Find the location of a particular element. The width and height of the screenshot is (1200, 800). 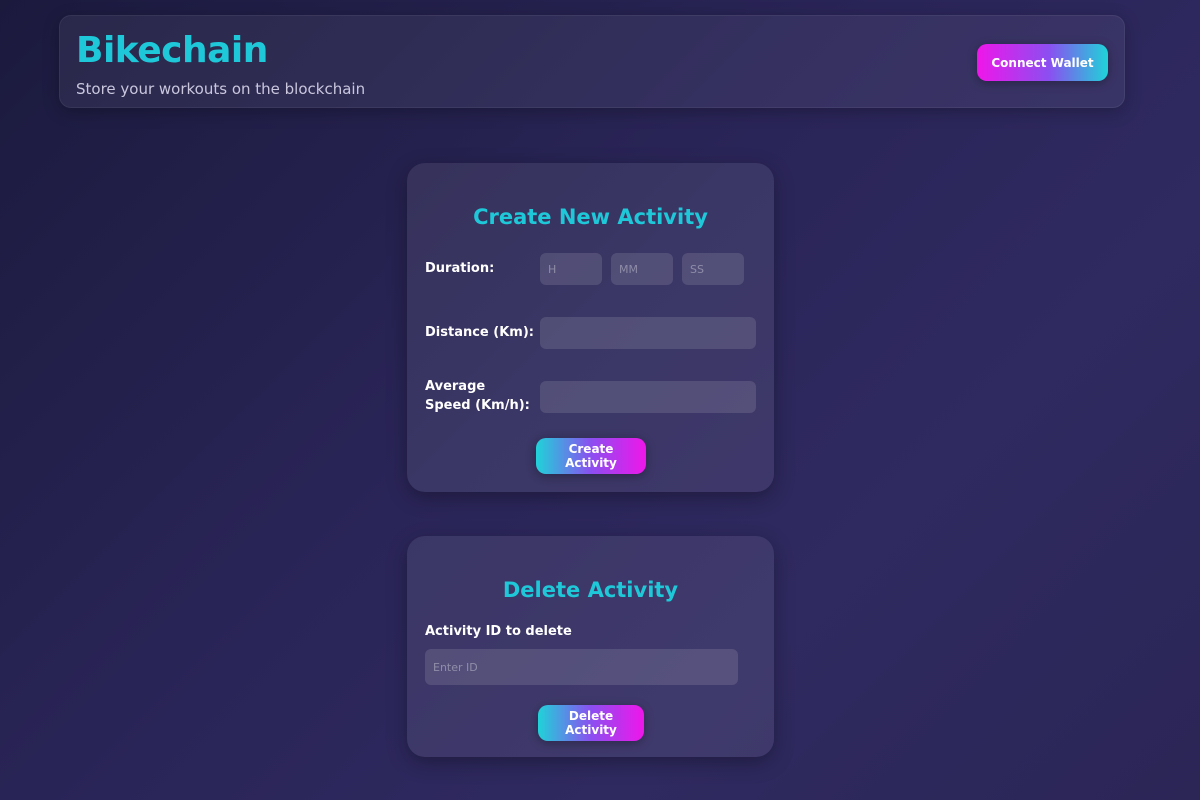

activity-id-input is located at coordinates (581, 667).